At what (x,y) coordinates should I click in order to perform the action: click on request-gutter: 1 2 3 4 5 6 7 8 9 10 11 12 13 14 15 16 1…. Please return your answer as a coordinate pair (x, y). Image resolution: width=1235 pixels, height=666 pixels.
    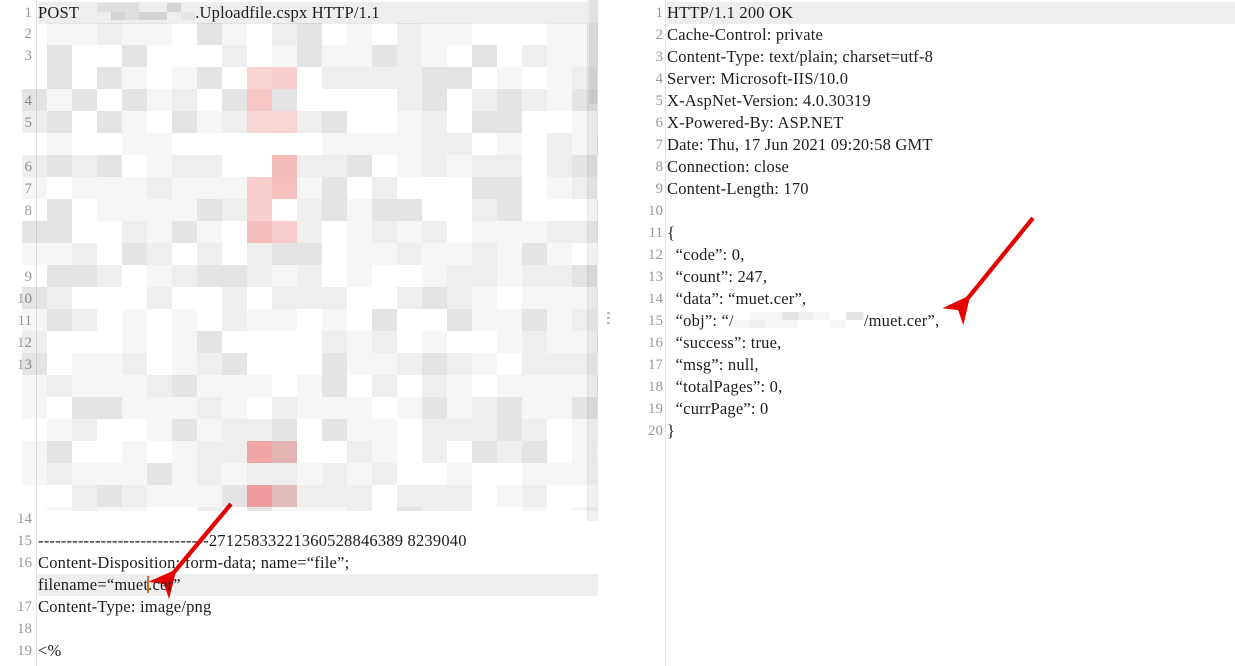
    Looking at the image, I should click on (18, 333).